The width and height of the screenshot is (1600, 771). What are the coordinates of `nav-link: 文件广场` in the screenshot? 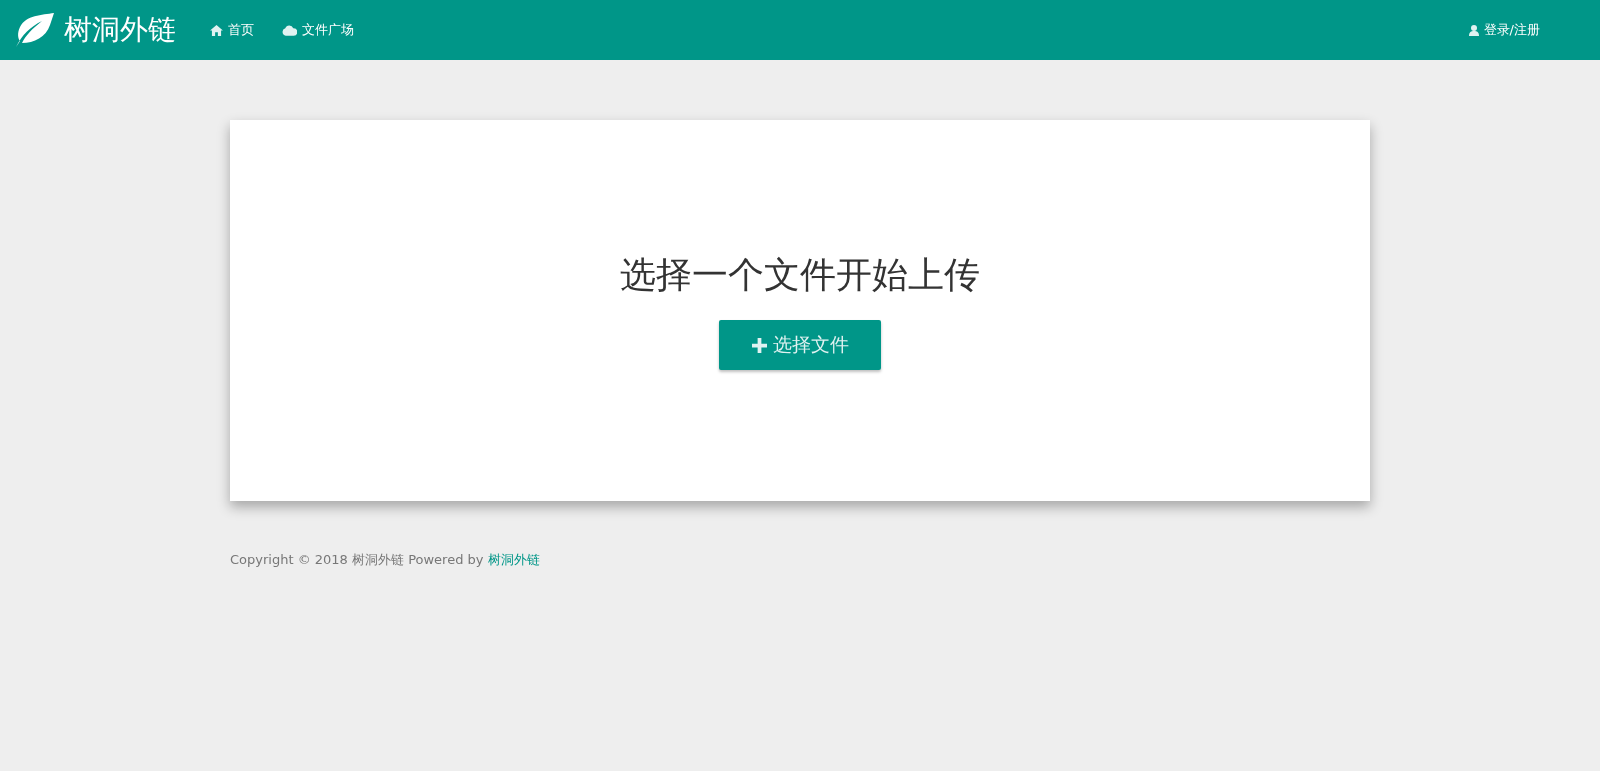 It's located at (318, 30).